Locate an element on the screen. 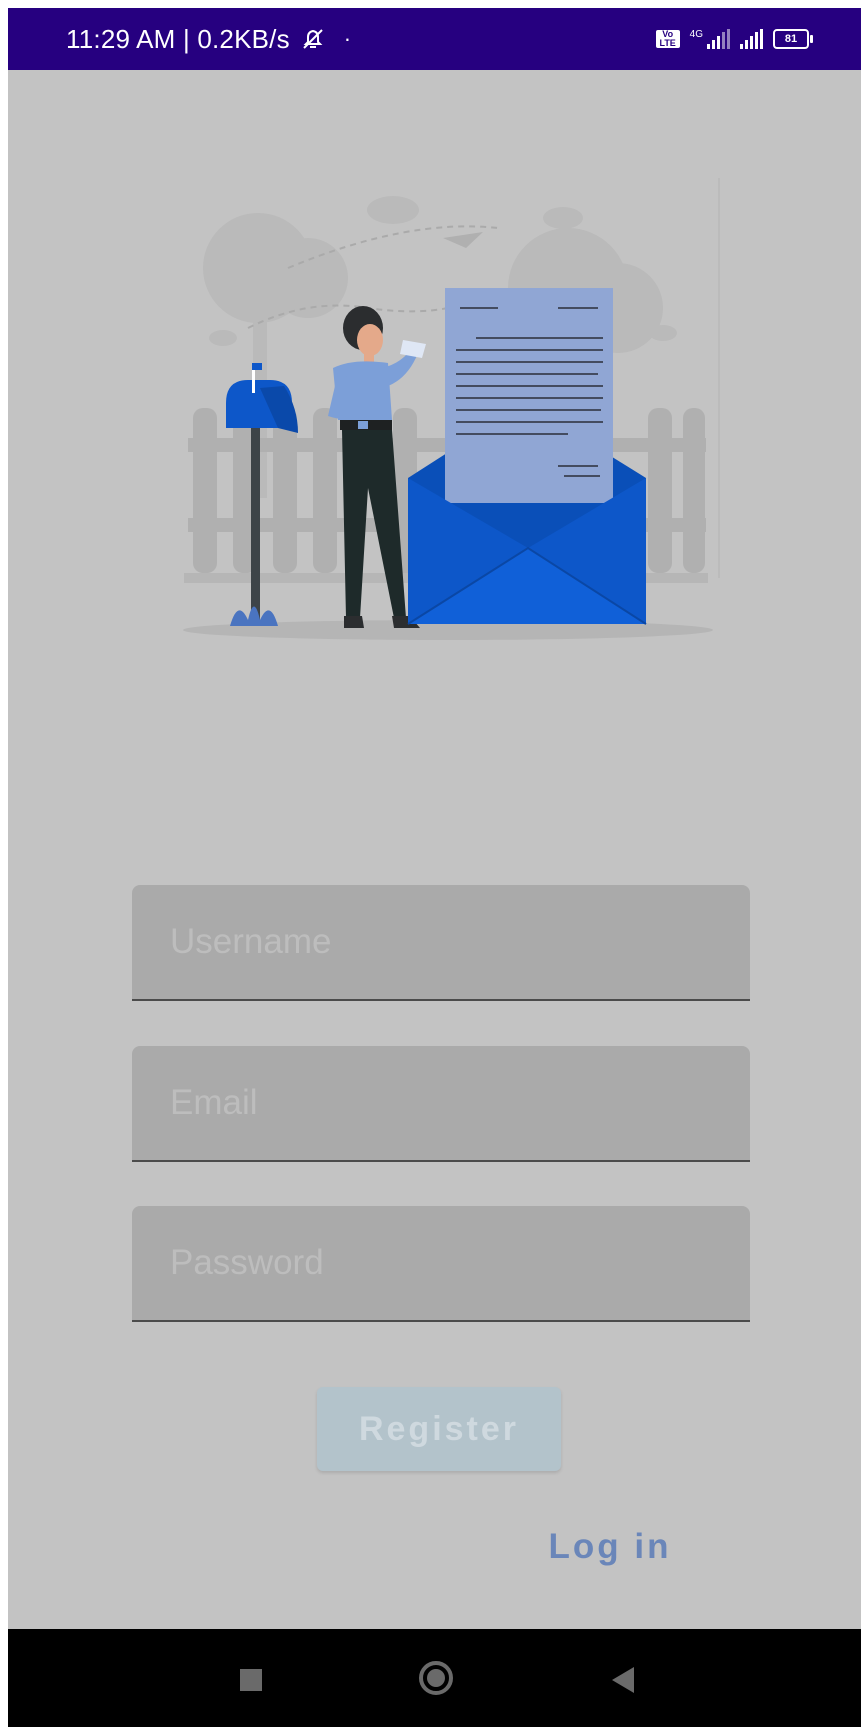 This screenshot has width=861, height=1727. status-left: 11:29 AM | 0.2KB/s · is located at coordinates (208, 39).